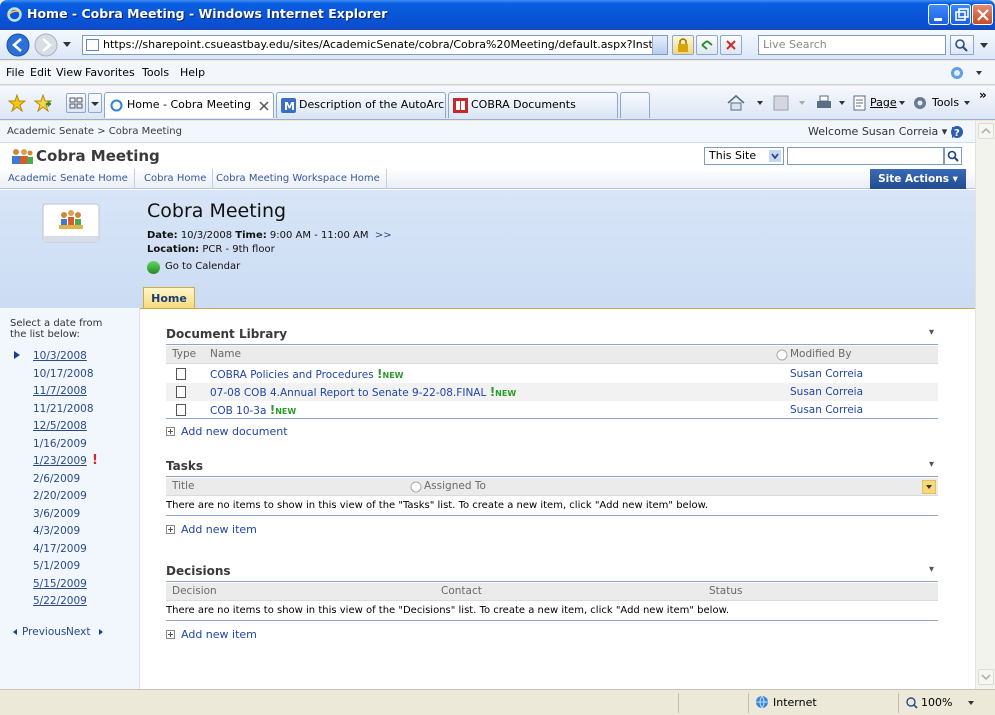  Describe the element at coordinates (984, 46) in the screenshot. I see `search-options-dropdown-icon` at that location.